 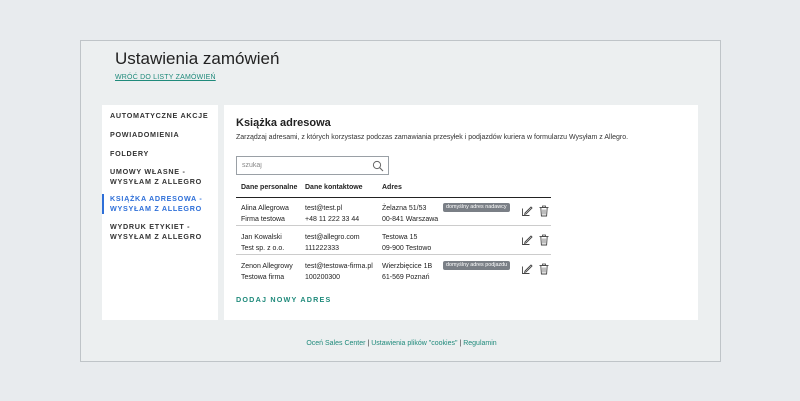 I want to click on company-name: Test sp. z o.o., so click(x=263, y=248).